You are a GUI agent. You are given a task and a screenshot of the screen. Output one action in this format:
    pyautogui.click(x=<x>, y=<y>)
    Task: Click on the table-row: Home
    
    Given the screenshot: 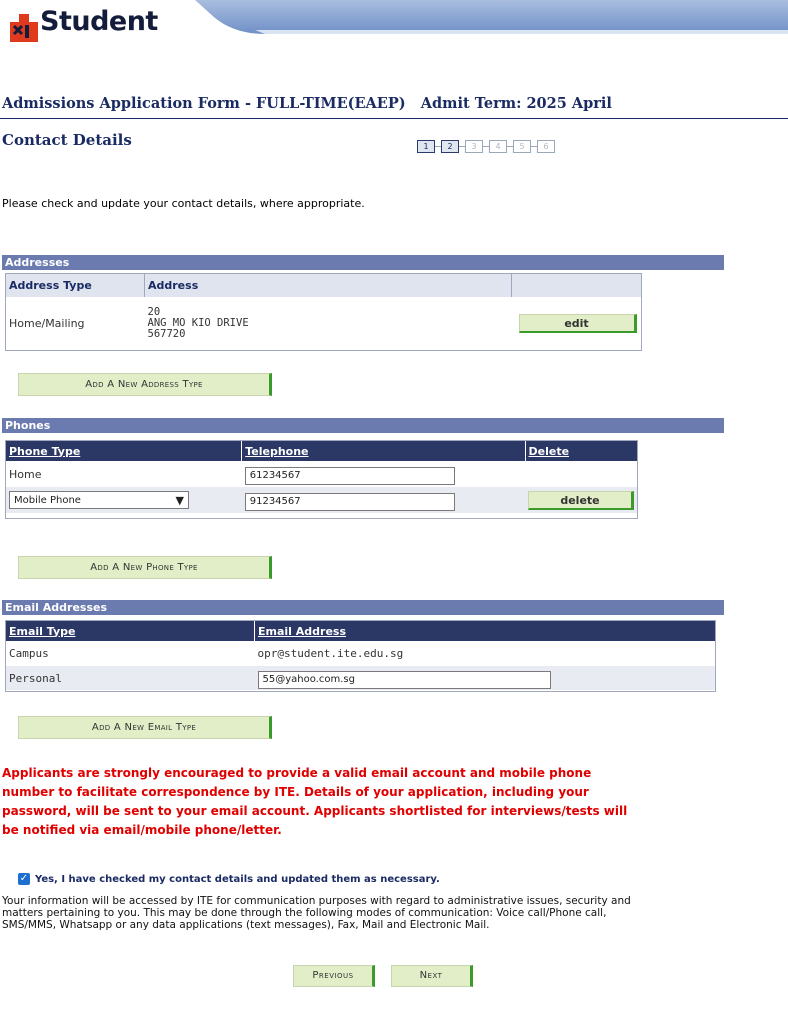 What is the action you would take?
    pyautogui.click(x=321, y=474)
    